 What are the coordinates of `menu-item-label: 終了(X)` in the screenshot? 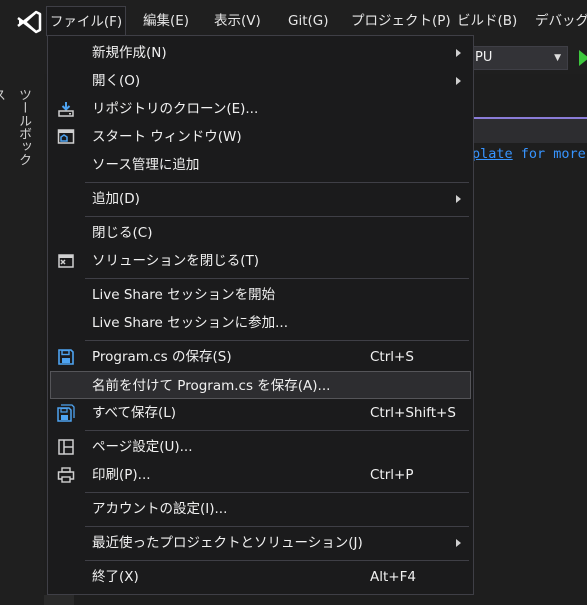 It's located at (115, 577).